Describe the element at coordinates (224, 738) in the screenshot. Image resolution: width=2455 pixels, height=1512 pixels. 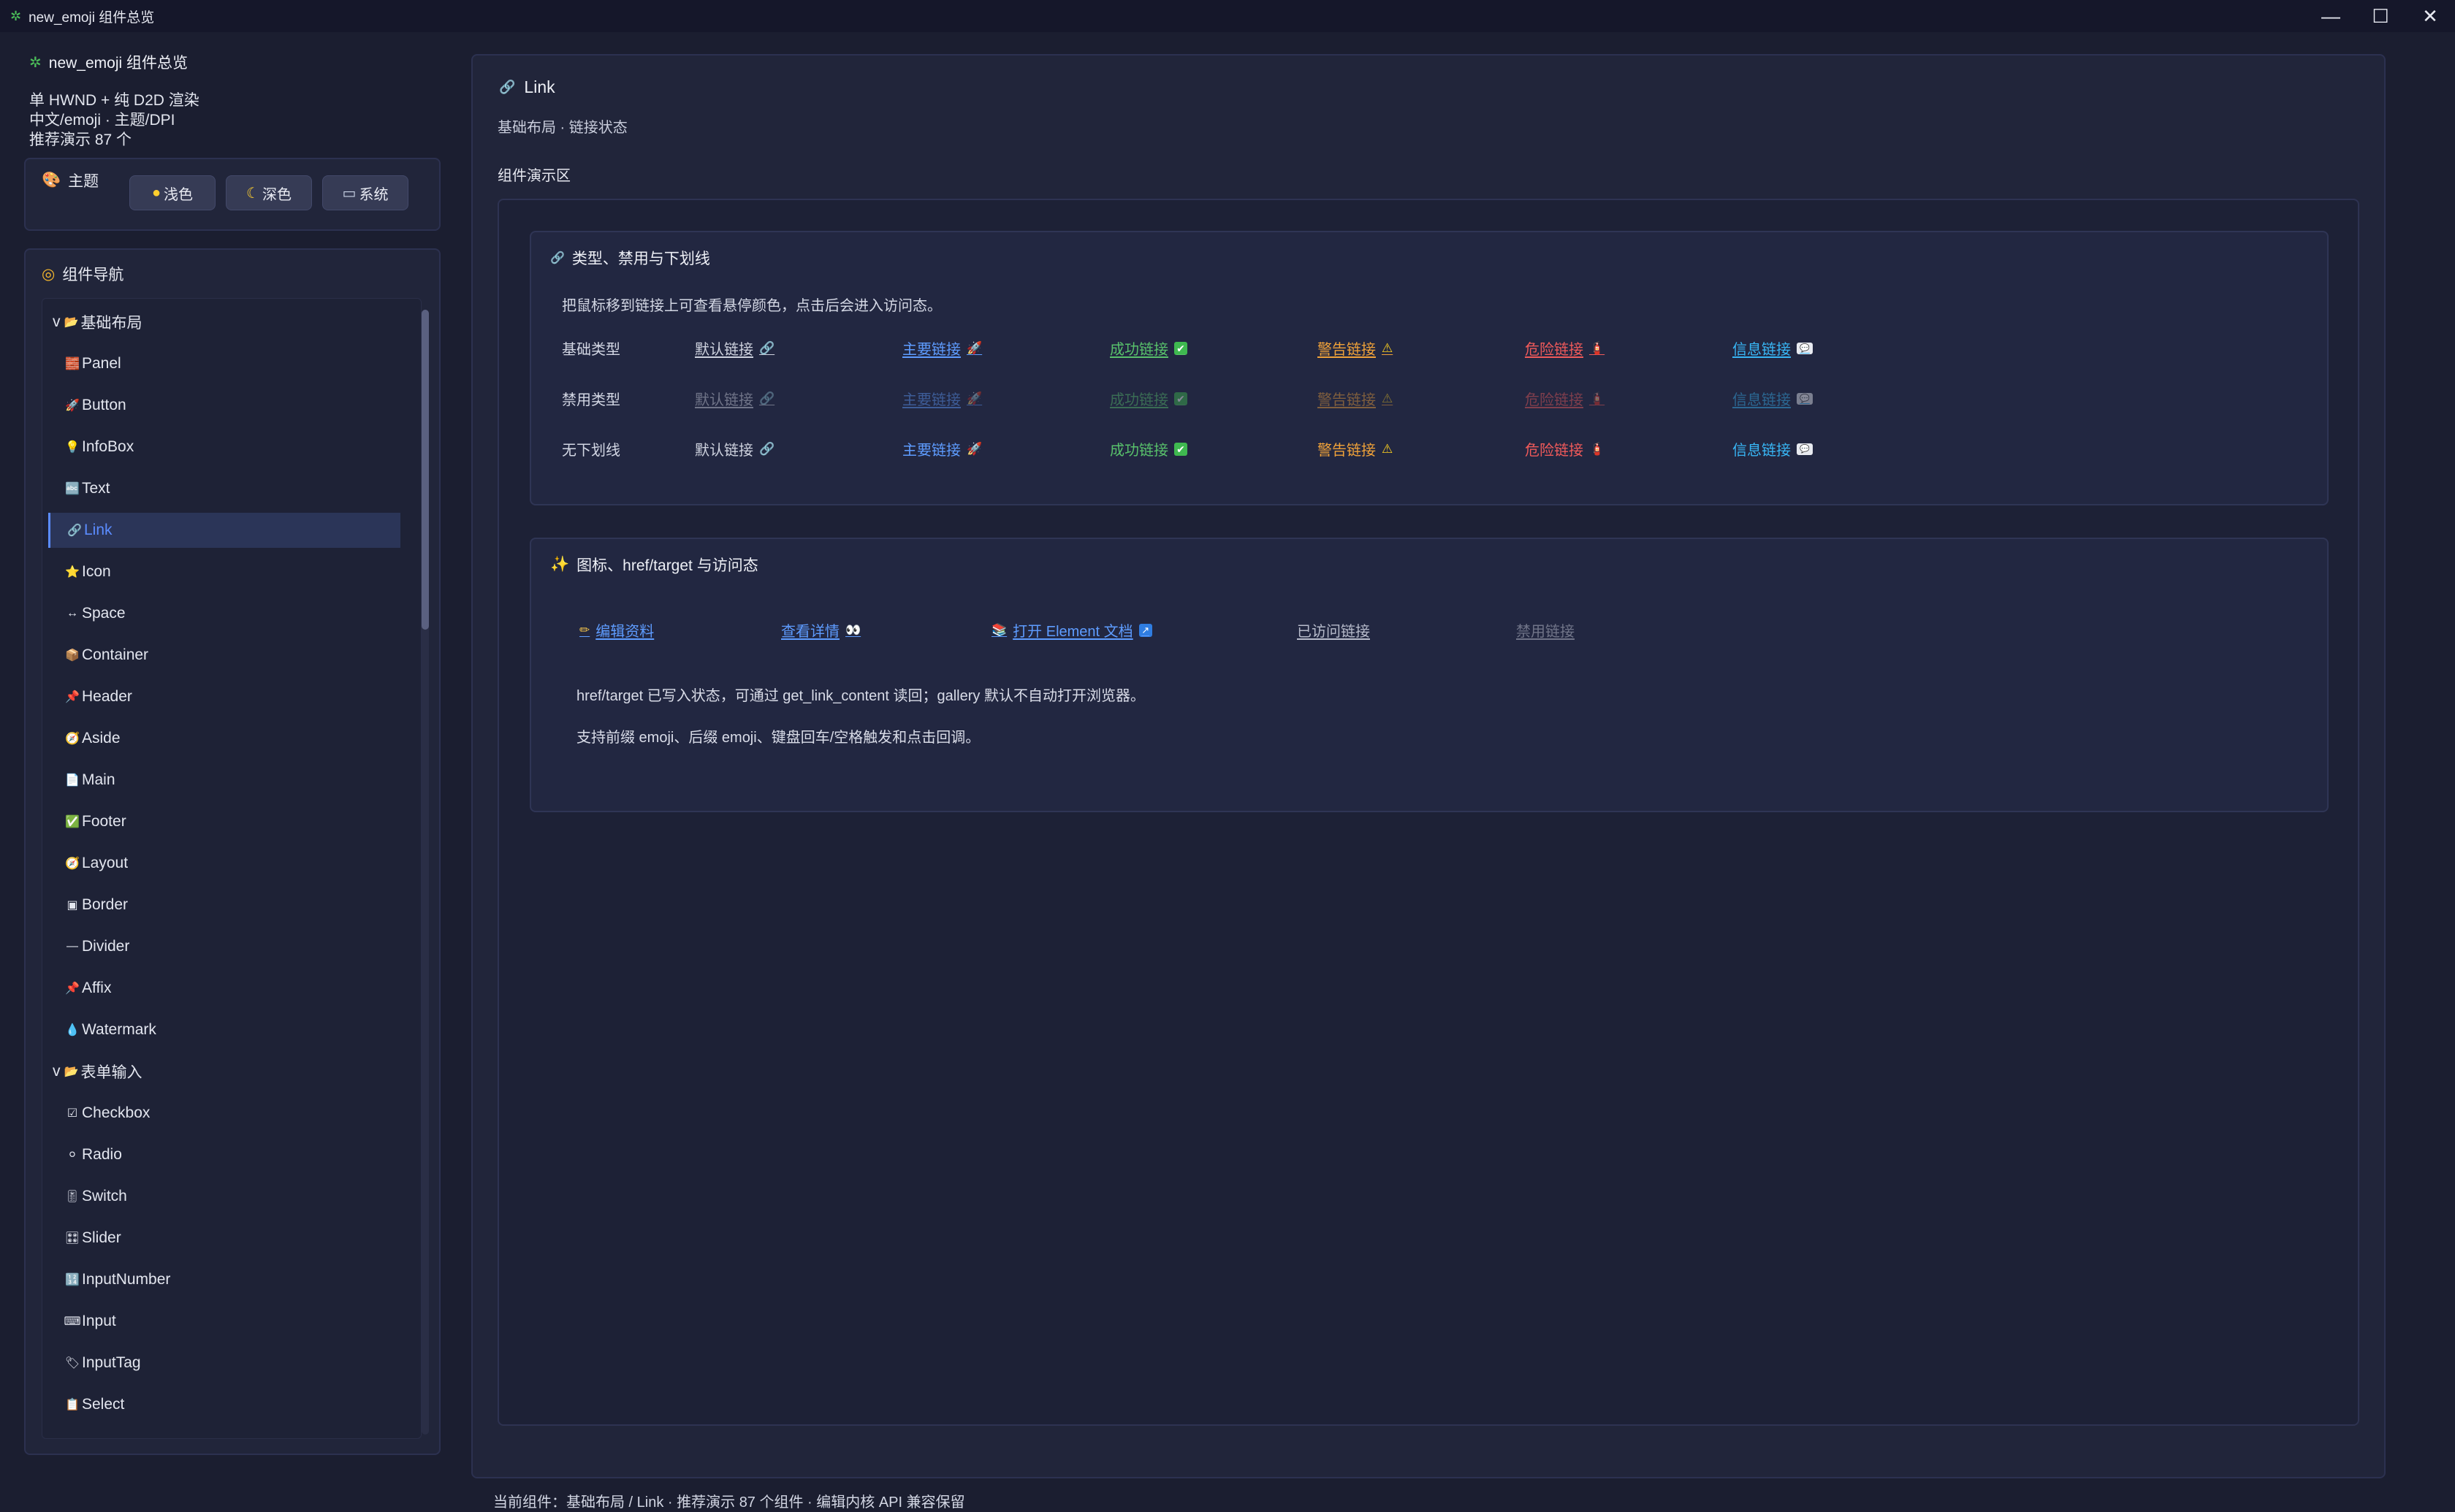
I see `nav-item-aside: 🧭 Aside` at that location.